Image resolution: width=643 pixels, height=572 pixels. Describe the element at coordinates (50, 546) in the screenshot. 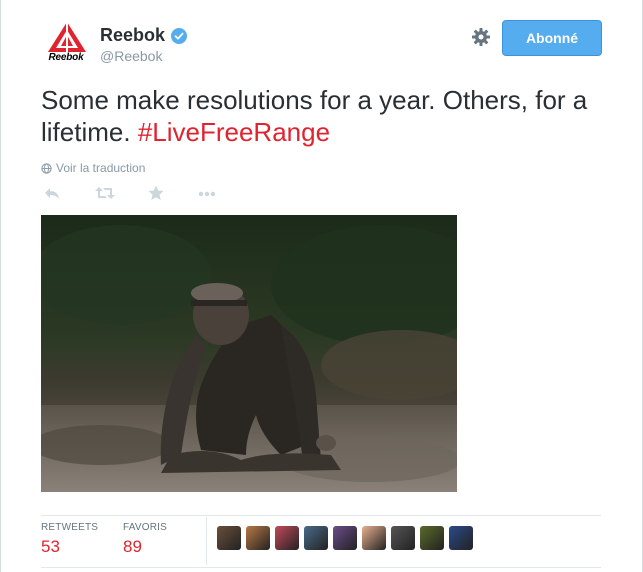

I see `retweets-count: 53` at that location.